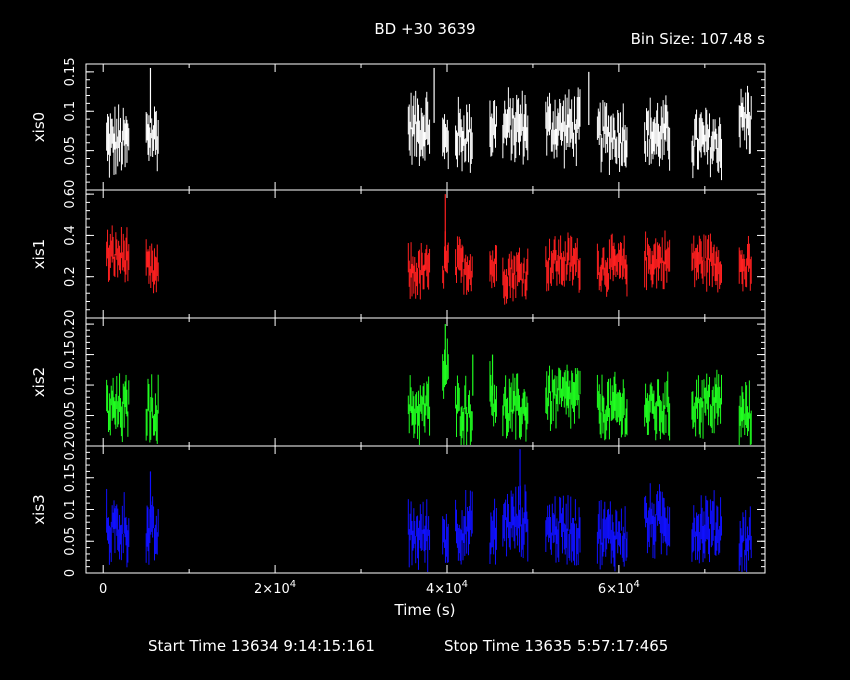  What do you see at coordinates (103, 589) in the screenshot?
I see `x-tick-label: 0` at bounding box center [103, 589].